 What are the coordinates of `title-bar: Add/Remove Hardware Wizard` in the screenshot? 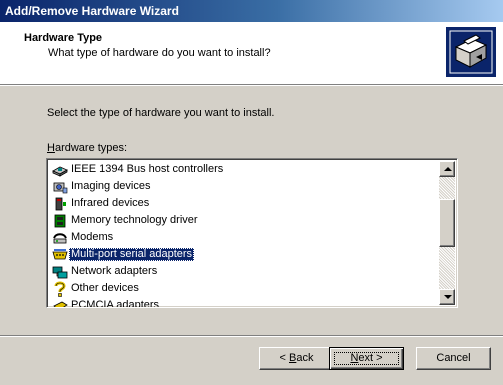 It's located at (251, 11).